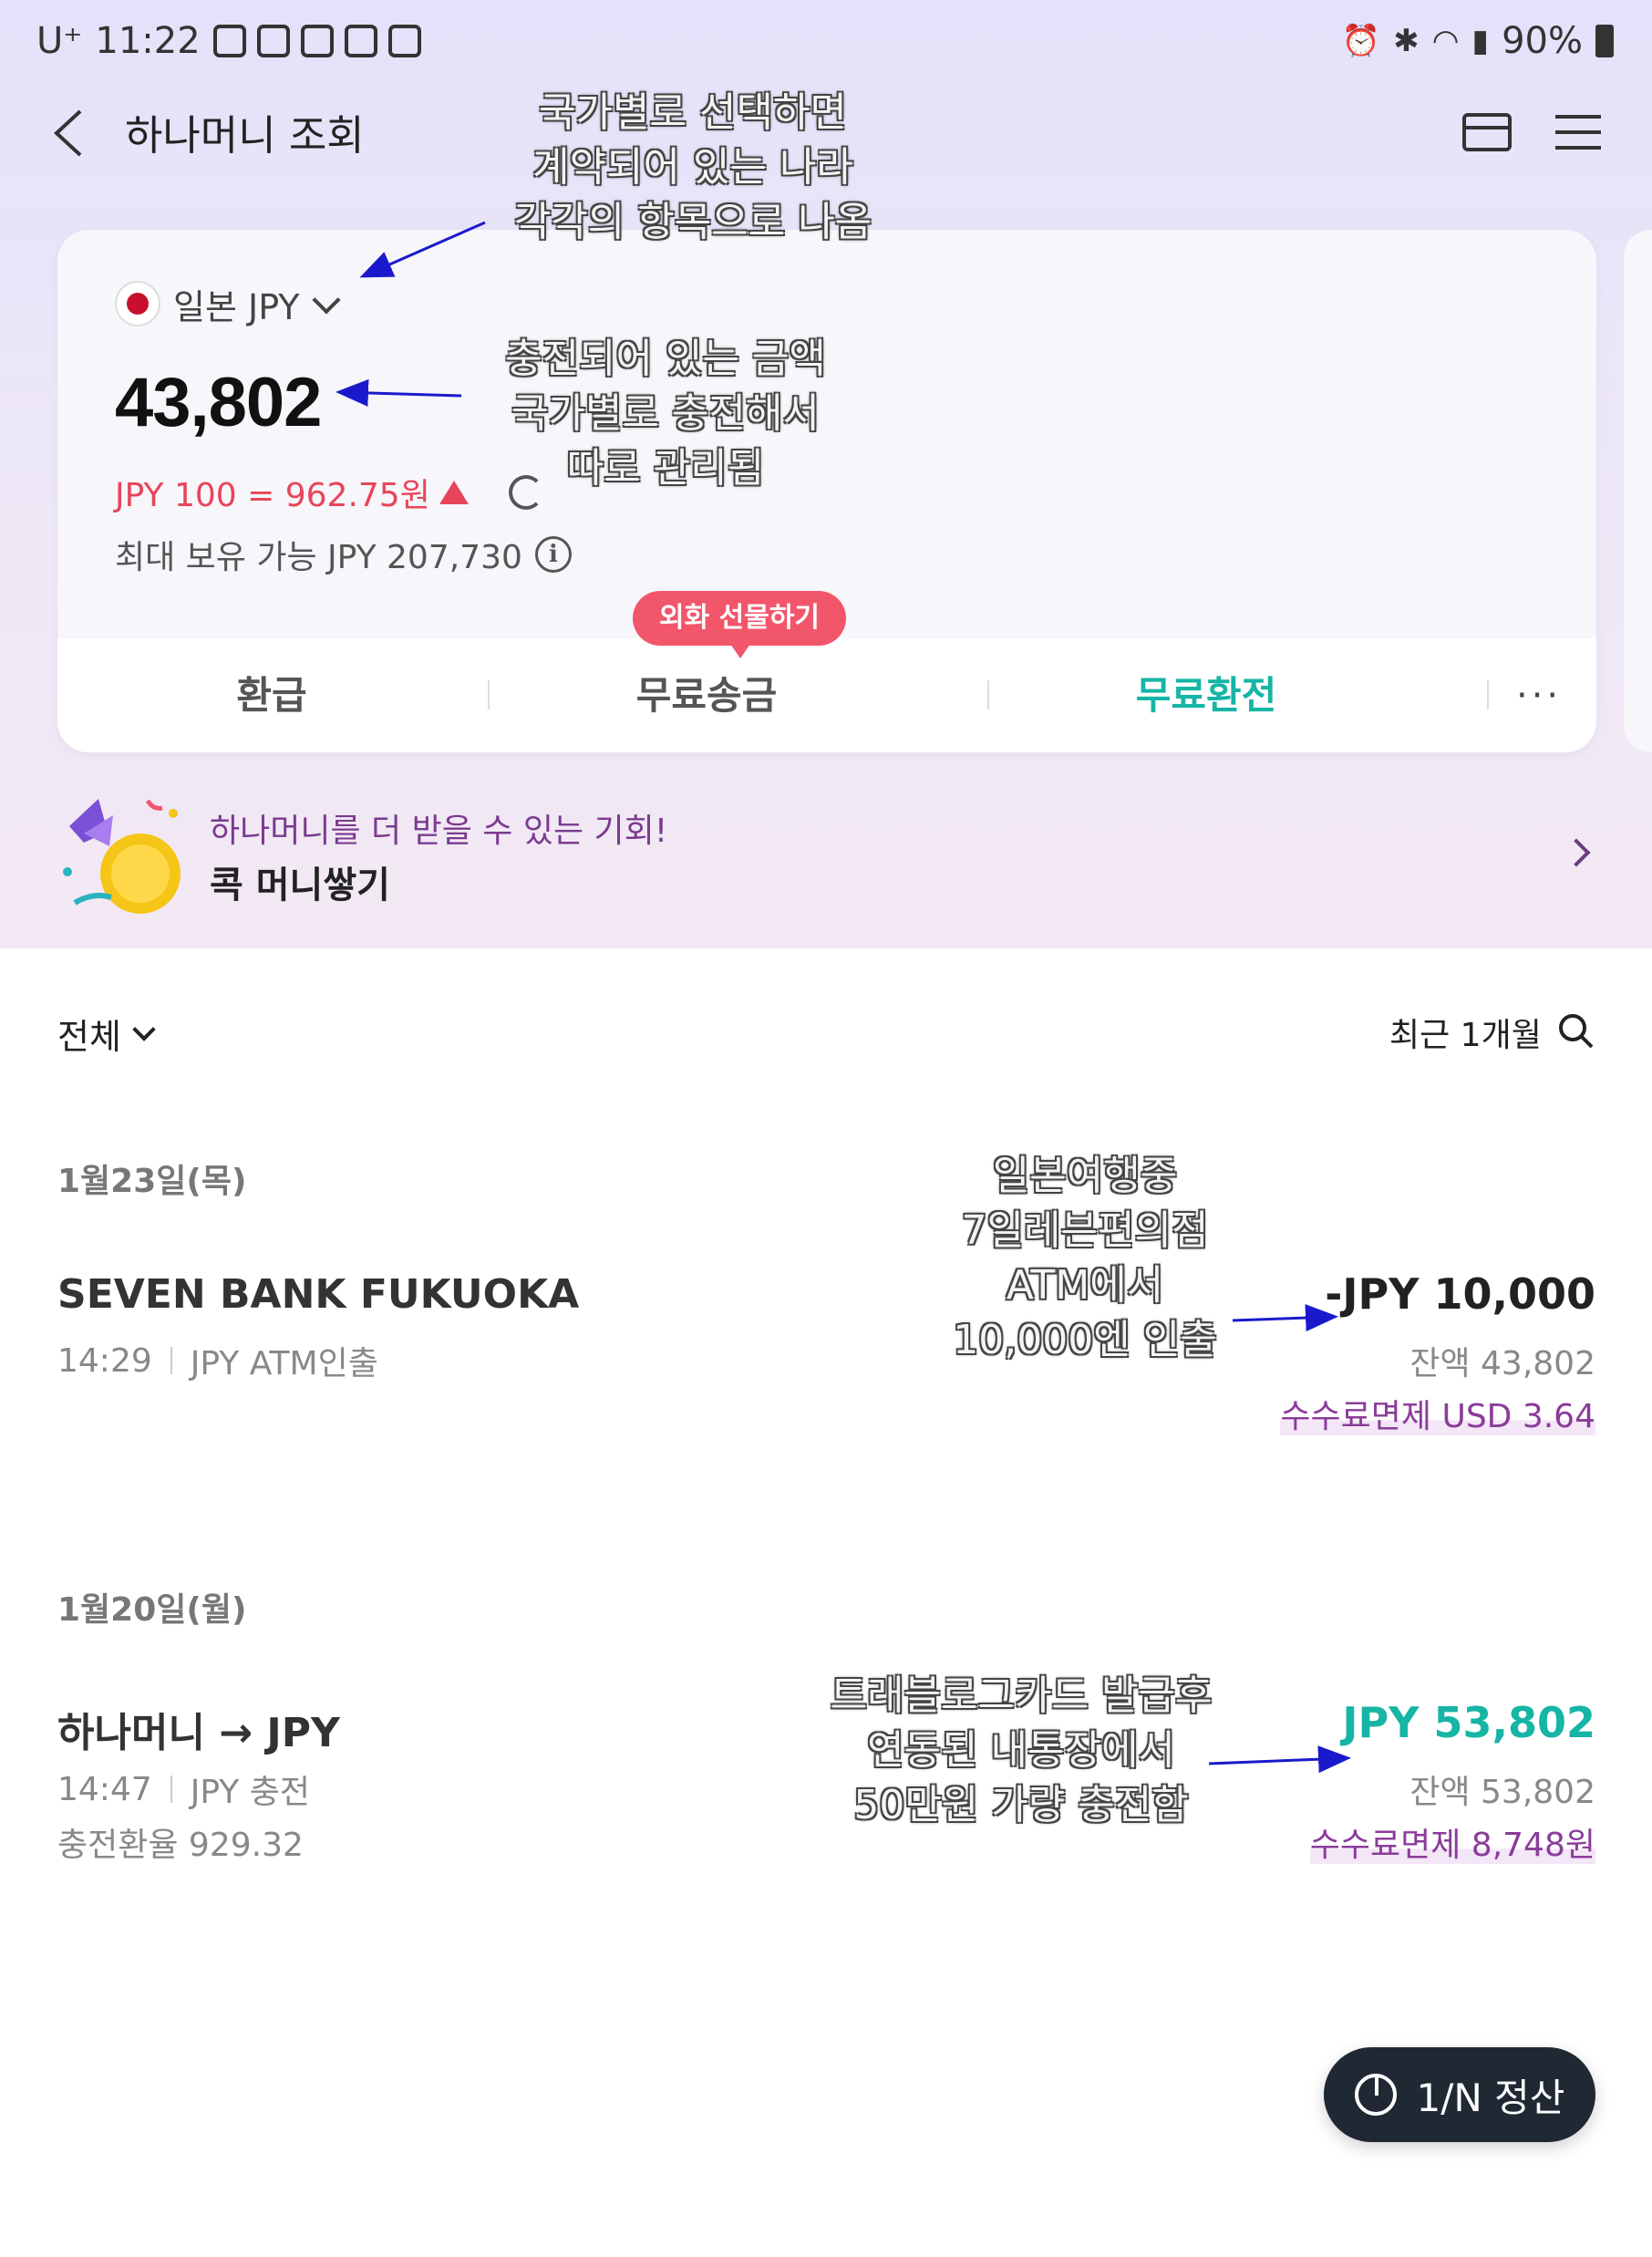 The image size is (1652, 2257). I want to click on status-right: ⏰ ✱ ◠ ▮ 90%, so click(1478, 41).